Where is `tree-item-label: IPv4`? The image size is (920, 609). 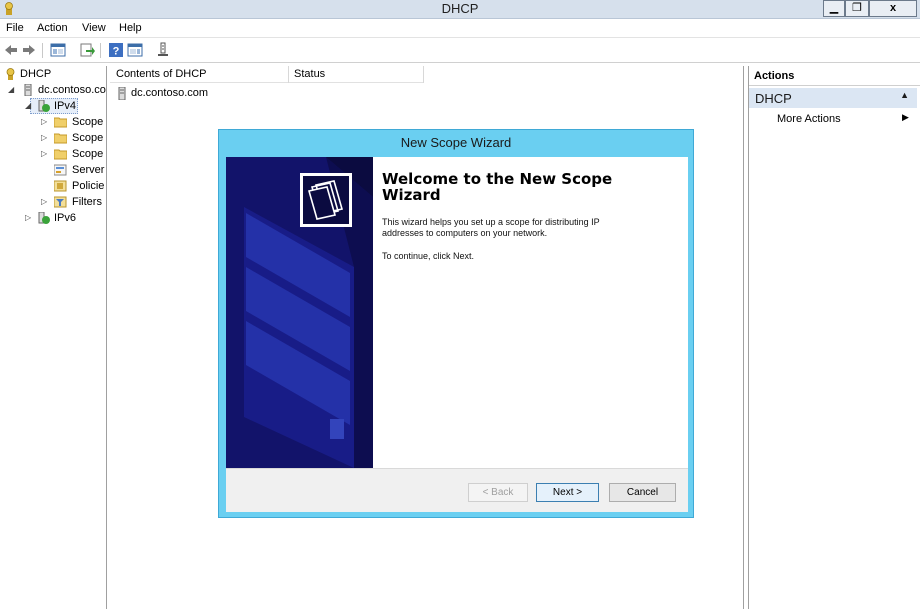
tree-item-label: IPv4 is located at coordinates (65, 106).